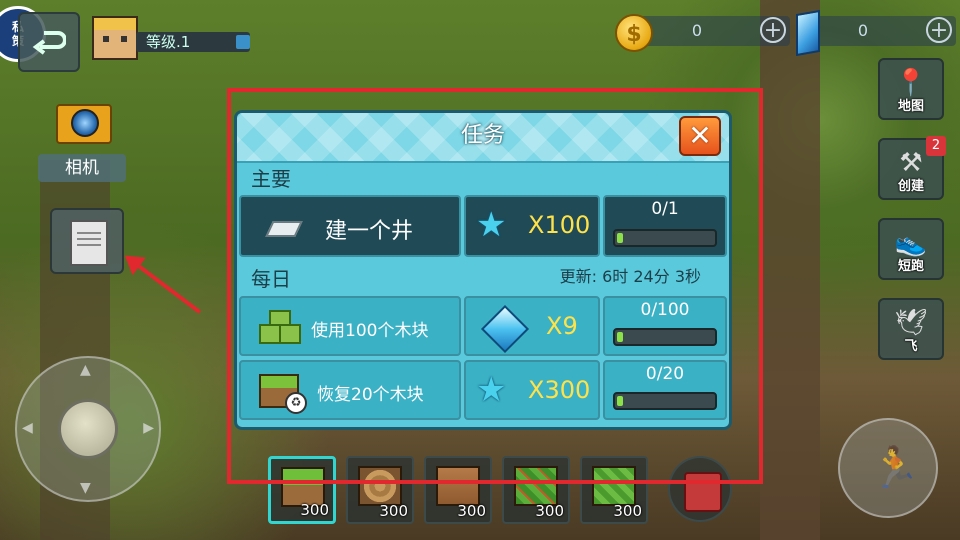  I want to click on experience-fill, so click(243, 42).